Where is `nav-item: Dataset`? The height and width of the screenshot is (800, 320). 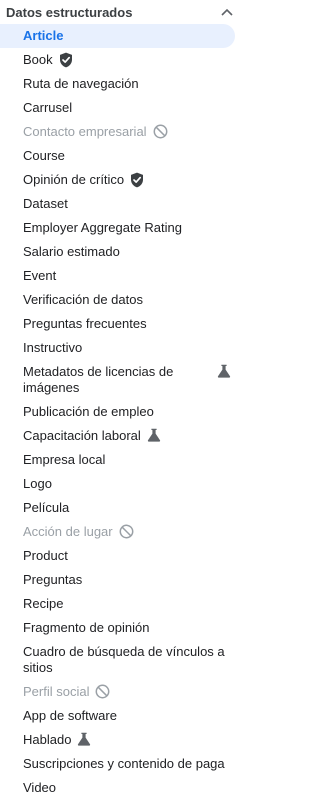 nav-item: Dataset is located at coordinates (121, 204).